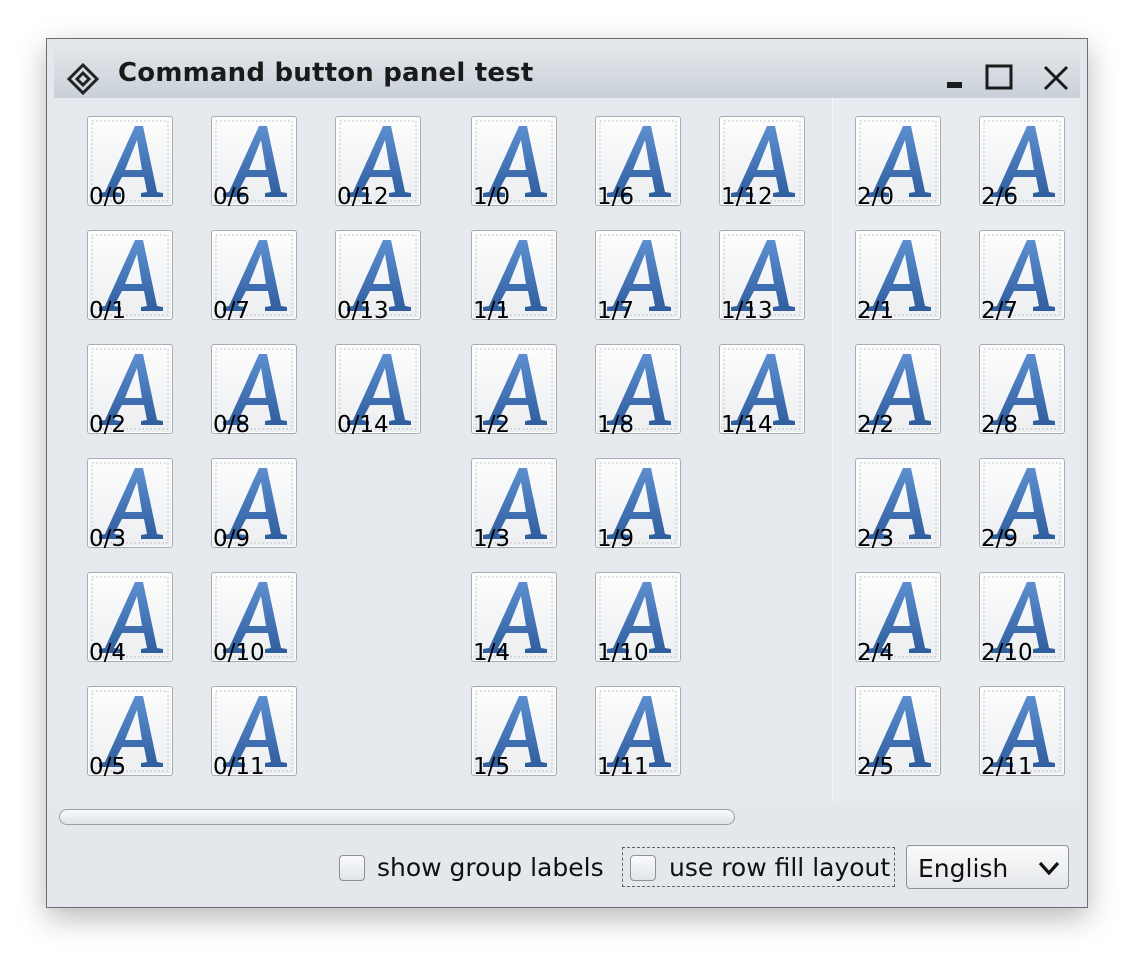 Image resolution: width=1134 pixels, height=962 pixels. I want to click on command-button-label: 0/10, so click(239, 653).